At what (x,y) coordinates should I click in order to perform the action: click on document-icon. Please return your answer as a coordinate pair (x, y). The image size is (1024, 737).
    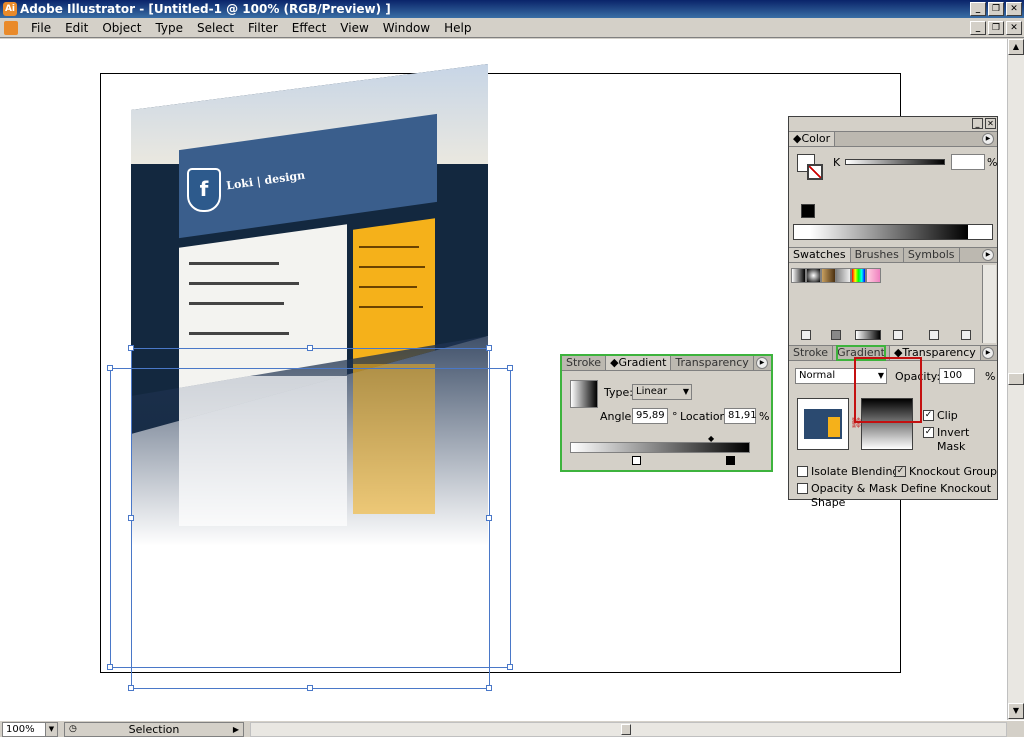
    Looking at the image, I should click on (11, 28).